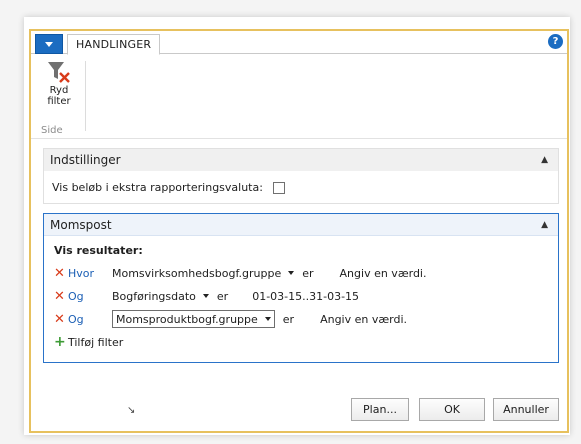 The height and width of the screenshot is (444, 581). Describe the element at coordinates (555, 41) in the screenshot. I see `help-icon: ?` at that location.